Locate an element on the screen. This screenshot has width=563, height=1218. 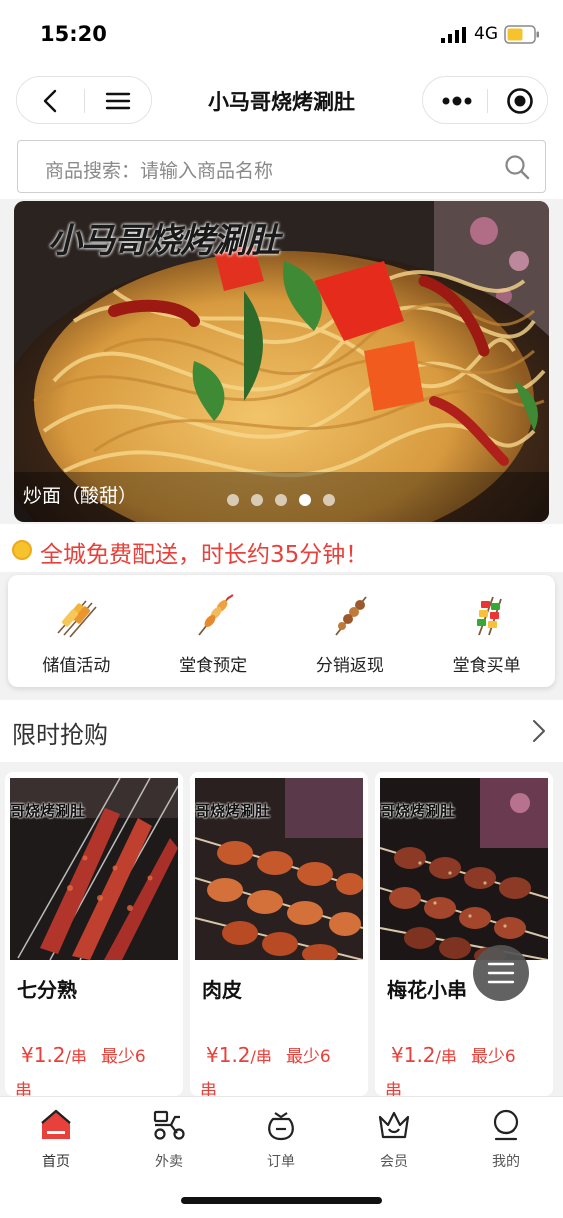
tab-home: 首页 is located at coordinates (56, 1140).